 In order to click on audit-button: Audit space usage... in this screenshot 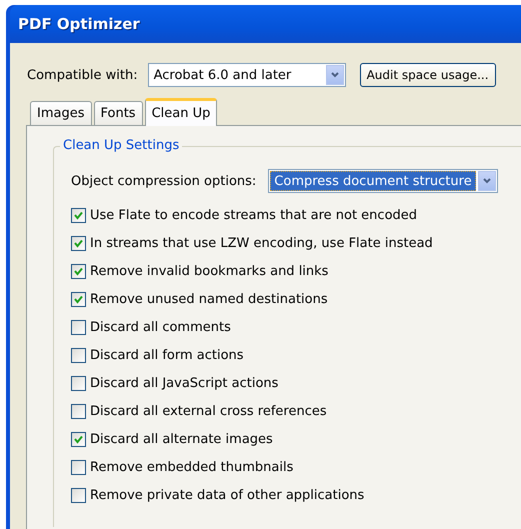, I will do `click(428, 75)`.